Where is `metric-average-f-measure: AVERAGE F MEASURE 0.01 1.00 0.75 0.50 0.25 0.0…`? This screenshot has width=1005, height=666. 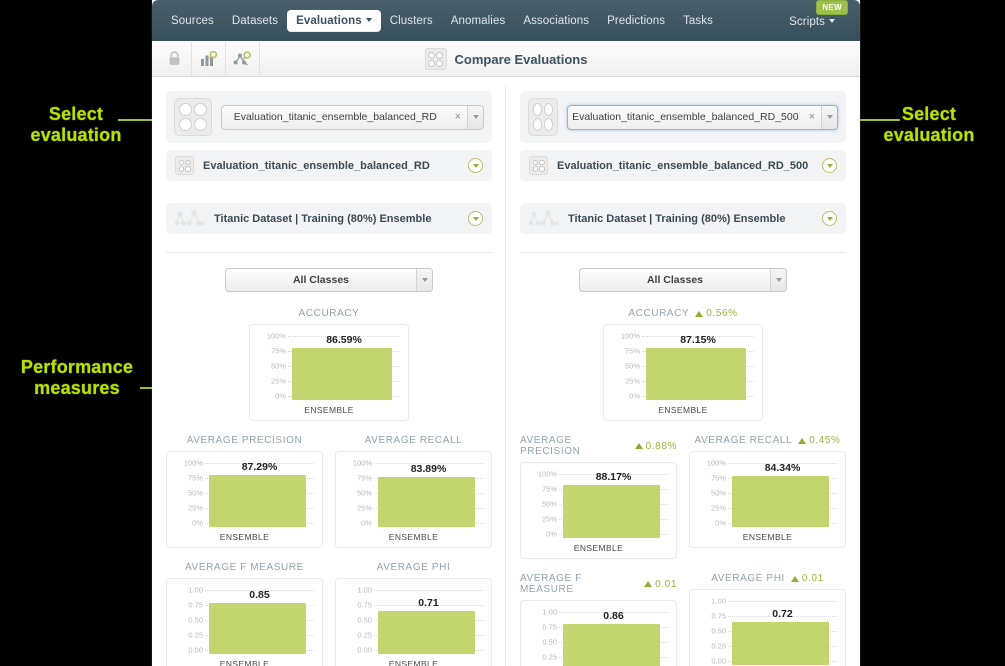 metric-average-f-measure: AVERAGE F MEASURE 0.01 1.00 0.75 0.50 0.25 0.0… is located at coordinates (598, 619).